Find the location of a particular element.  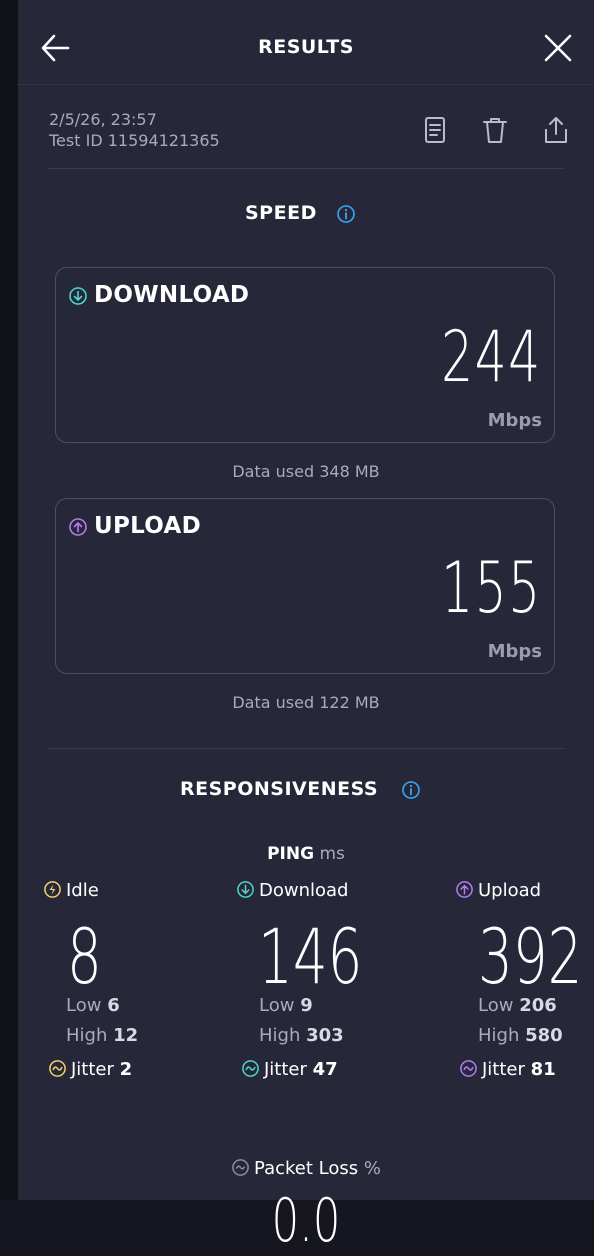

upload-speed-value: 155 is located at coordinates (491, 588).